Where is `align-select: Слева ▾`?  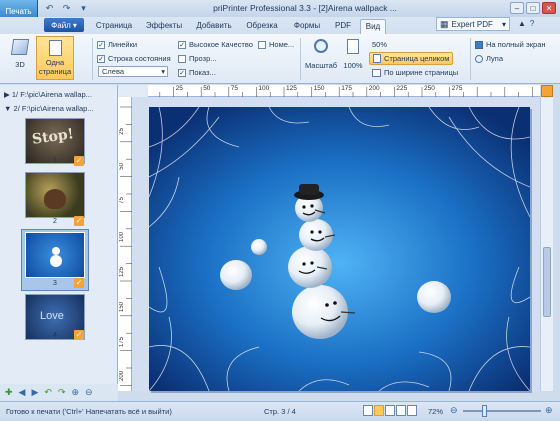
align-select: Слева ▾ is located at coordinates (133, 71).